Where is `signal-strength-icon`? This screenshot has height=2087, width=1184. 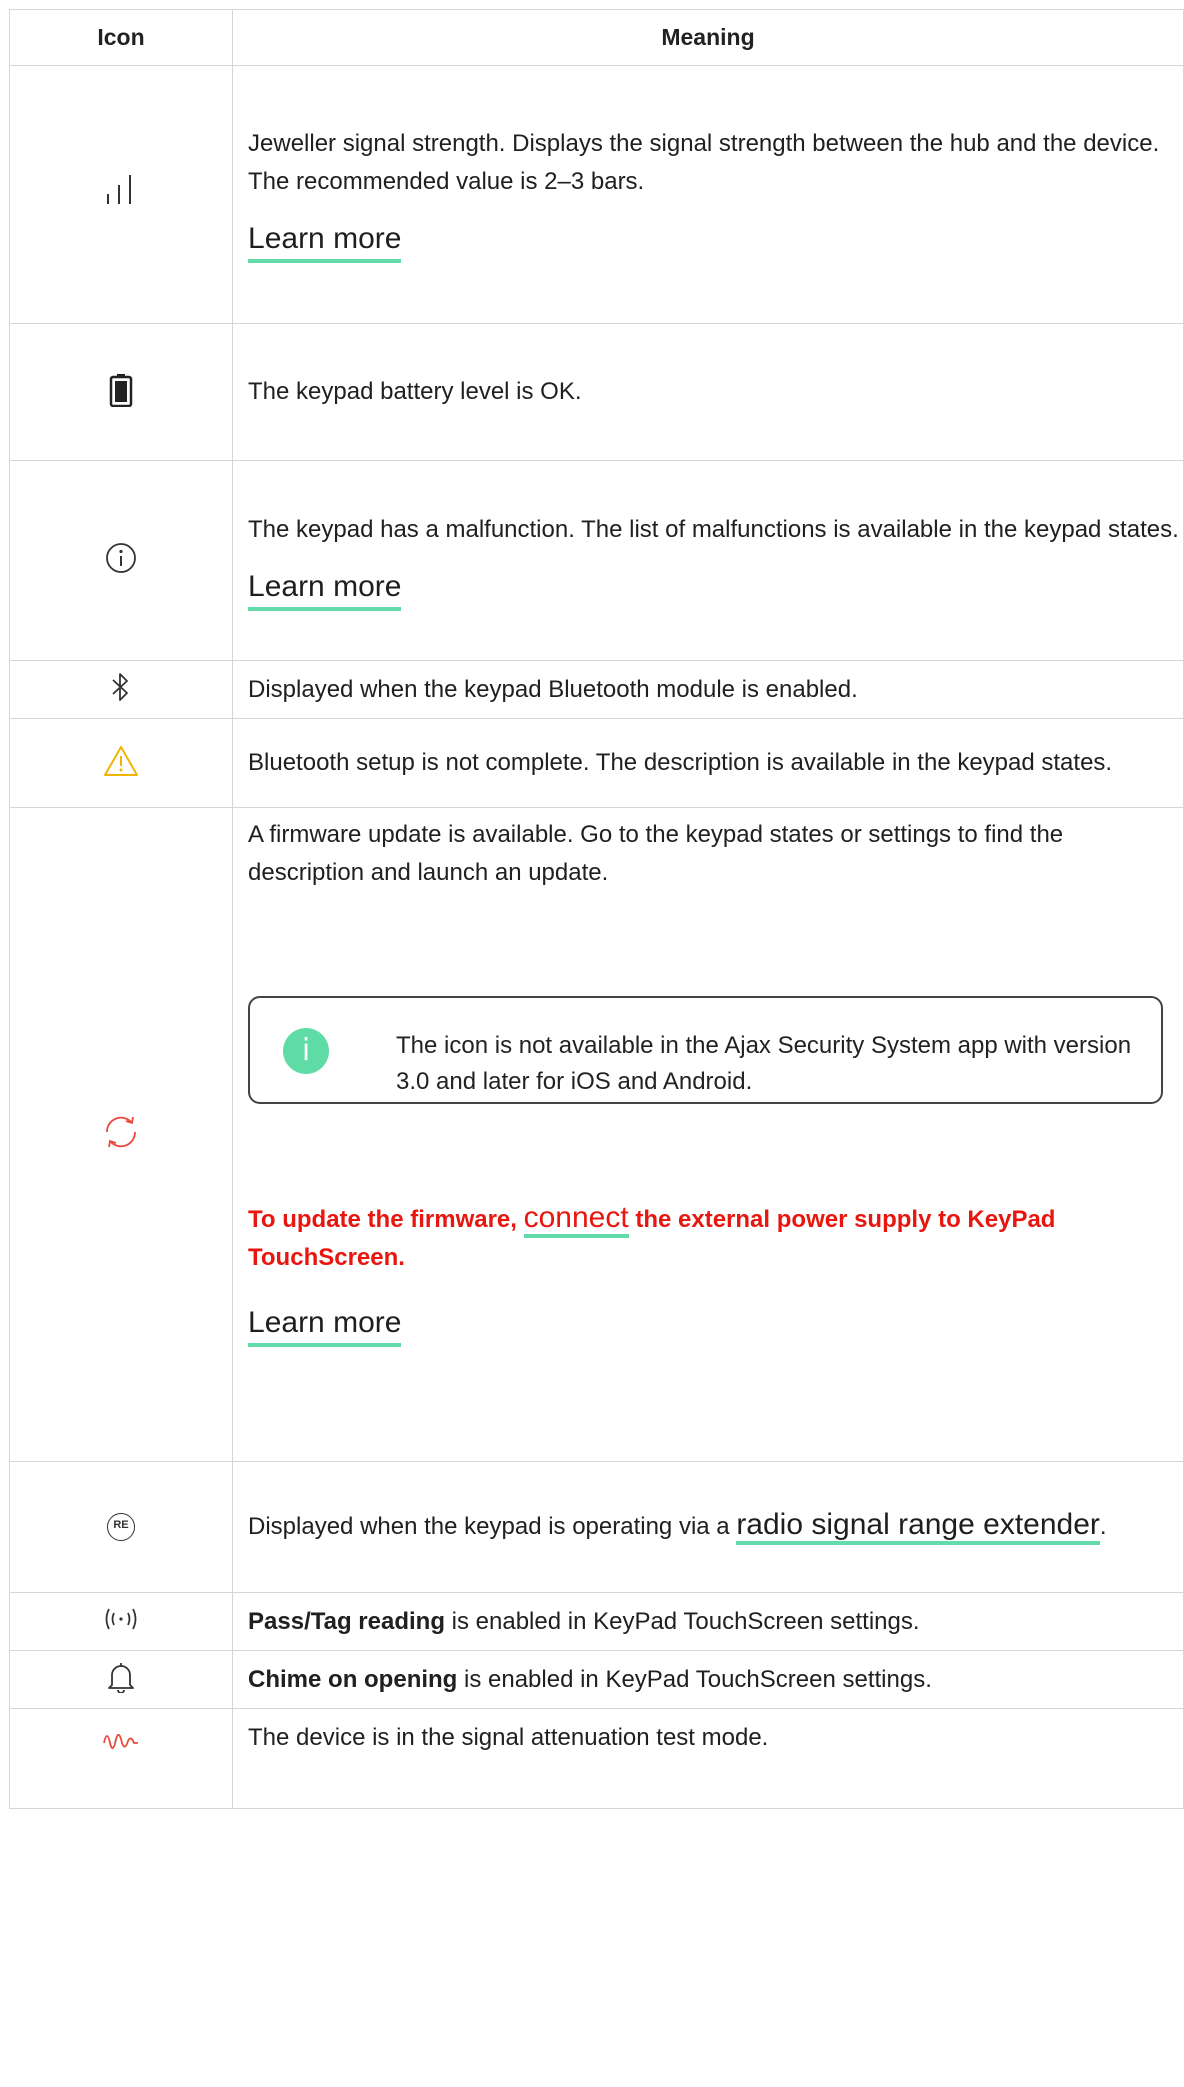 signal-strength-icon is located at coordinates (121, 195).